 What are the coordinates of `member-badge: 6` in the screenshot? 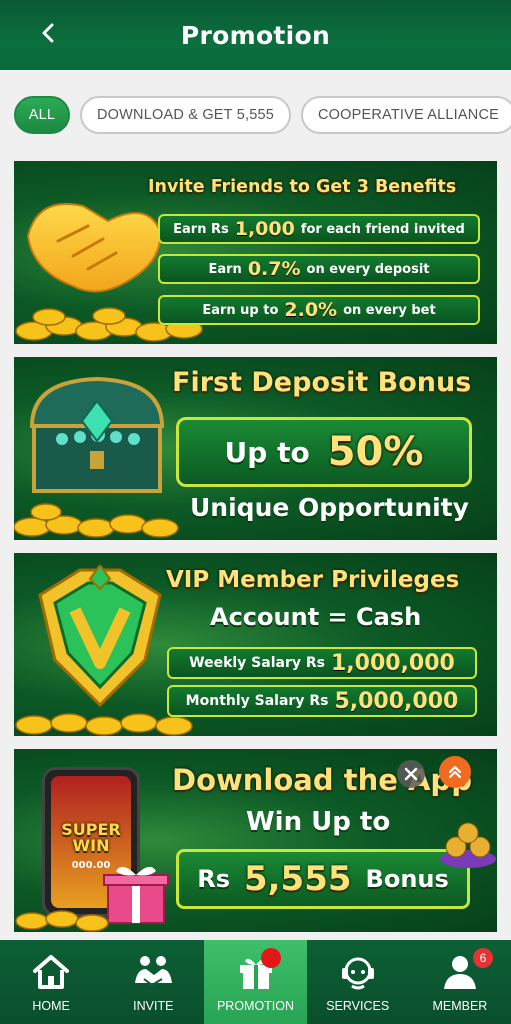 It's located at (483, 958).